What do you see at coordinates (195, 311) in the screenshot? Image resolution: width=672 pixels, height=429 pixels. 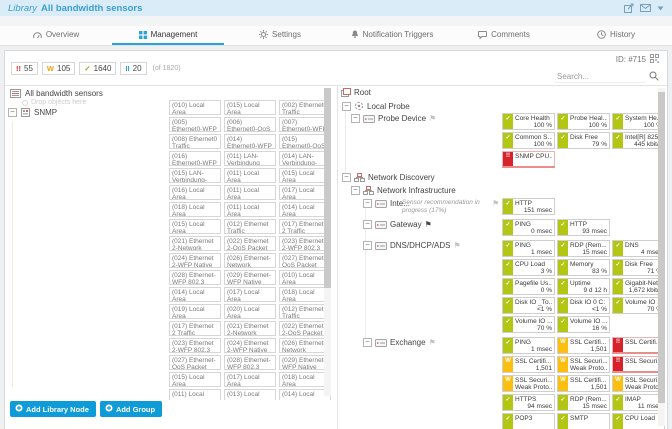 I see `library-sensor-item: (019) Local Area` at bounding box center [195, 311].